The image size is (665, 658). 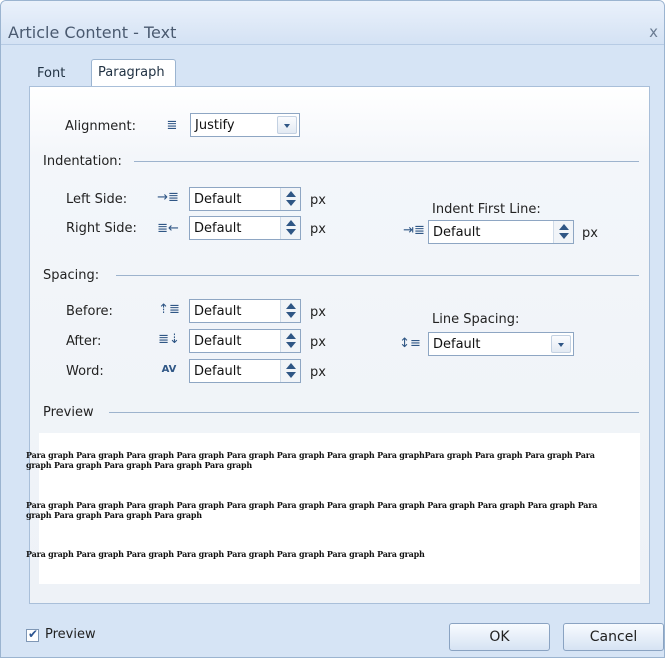 What do you see at coordinates (169, 309) in the screenshot?
I see `space-before-icon: ⇡≣` at bounding box center [169, 309].